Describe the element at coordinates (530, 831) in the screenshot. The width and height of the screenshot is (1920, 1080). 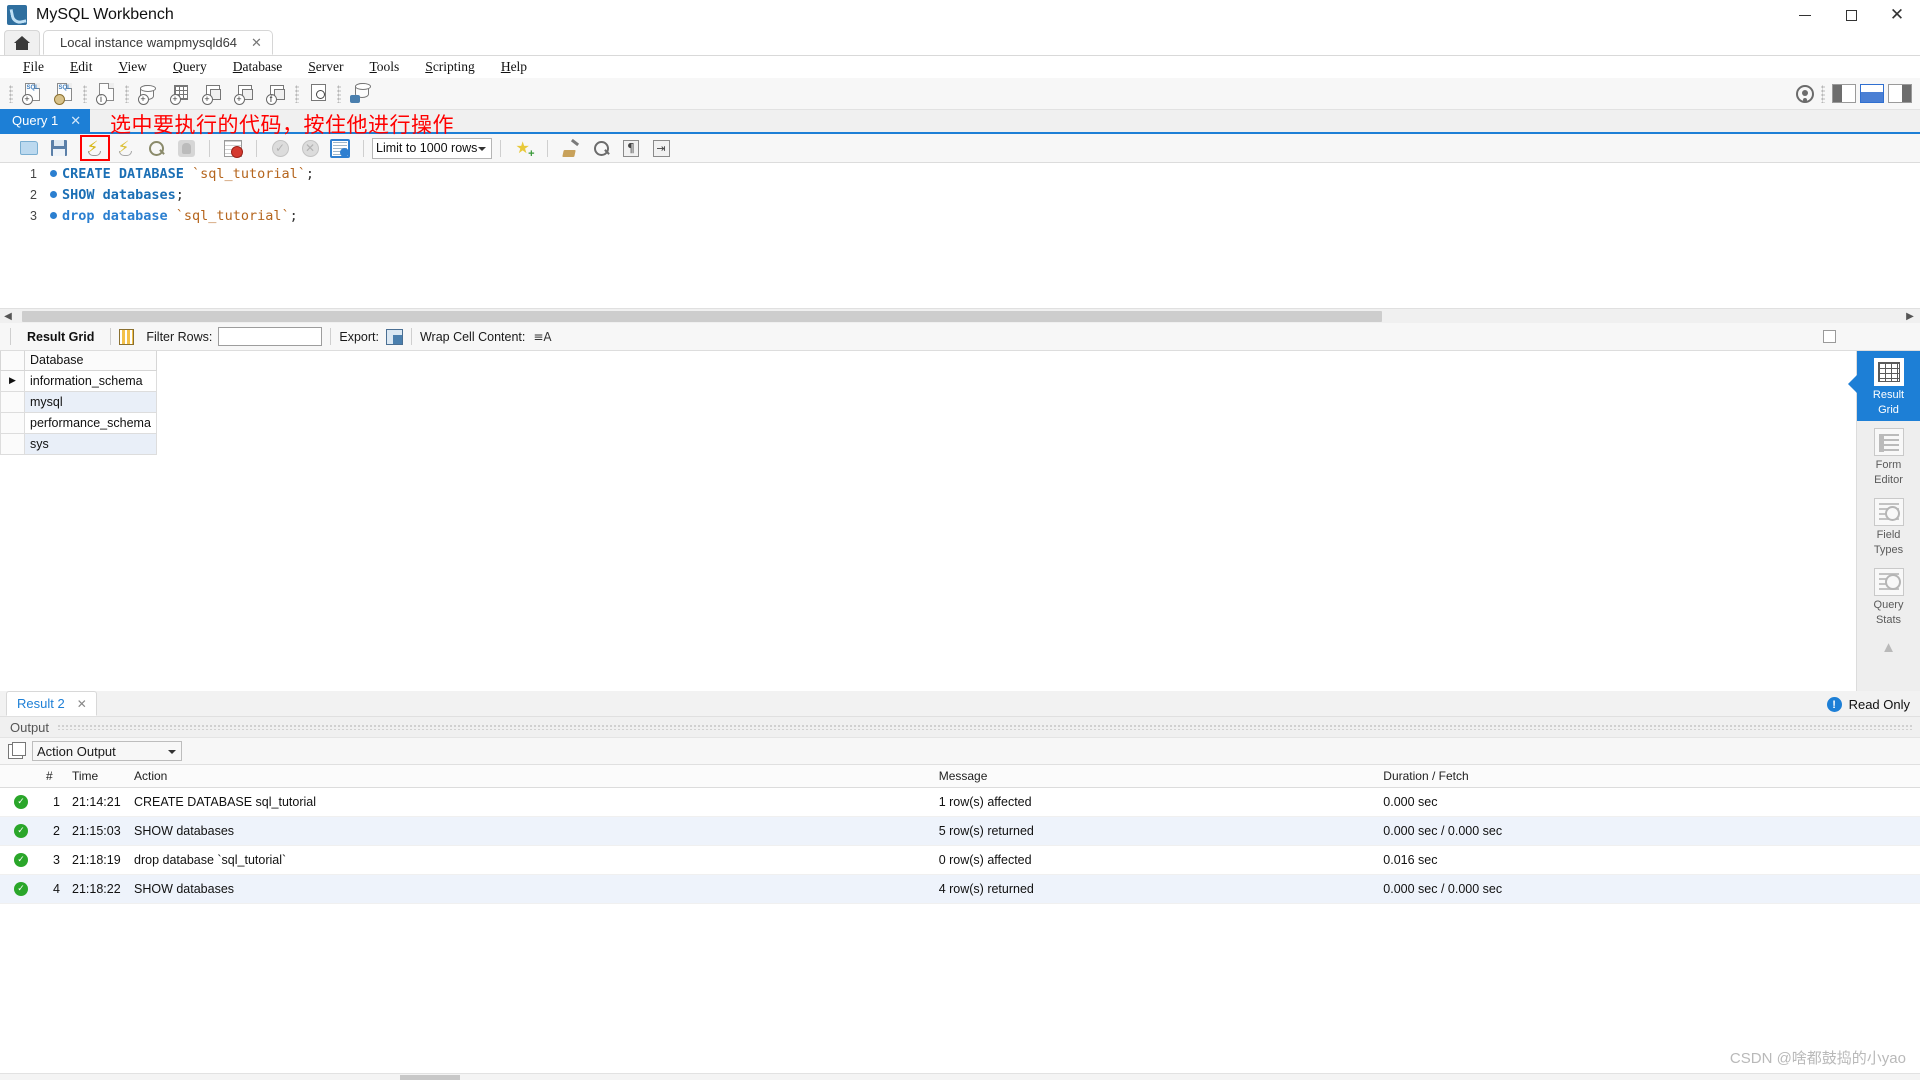
I see `cell-action: SHOW databases` at that location.